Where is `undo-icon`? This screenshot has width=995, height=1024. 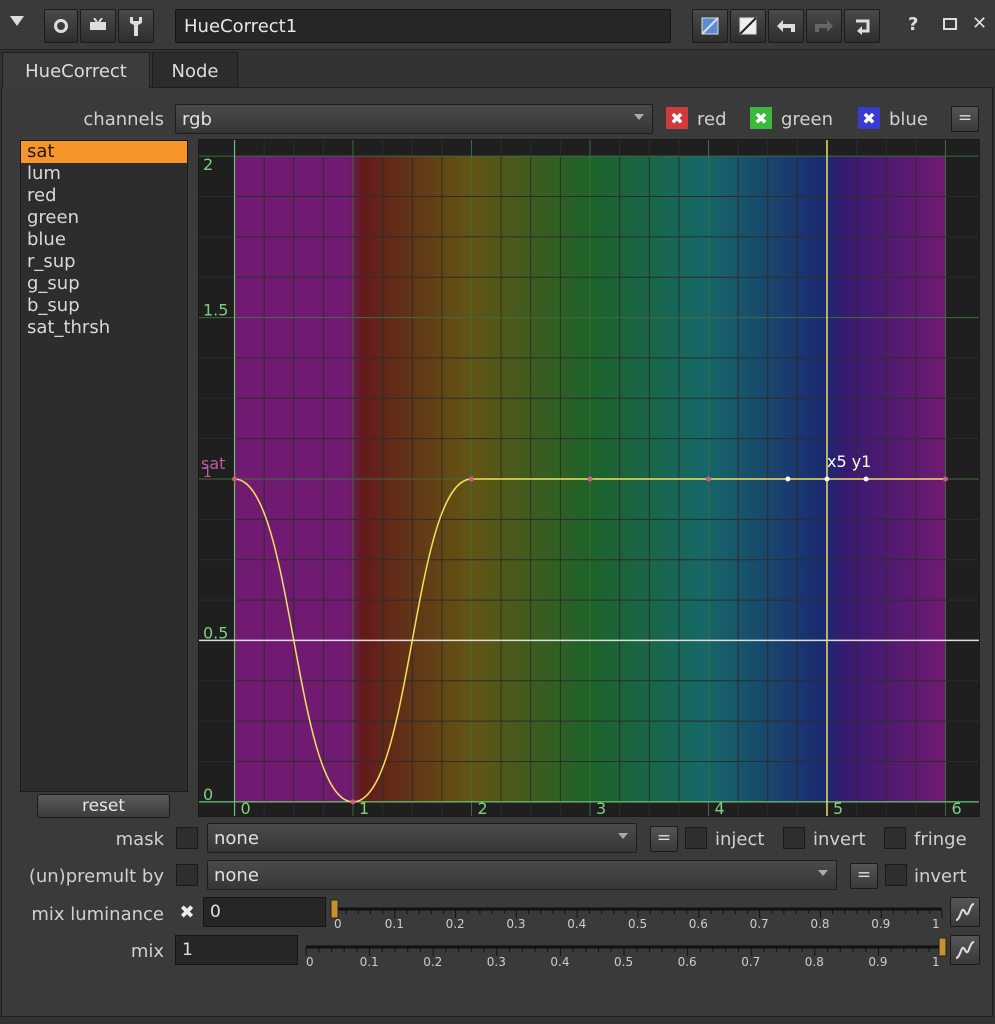
undo-icon is located at coordinates (786, 26).